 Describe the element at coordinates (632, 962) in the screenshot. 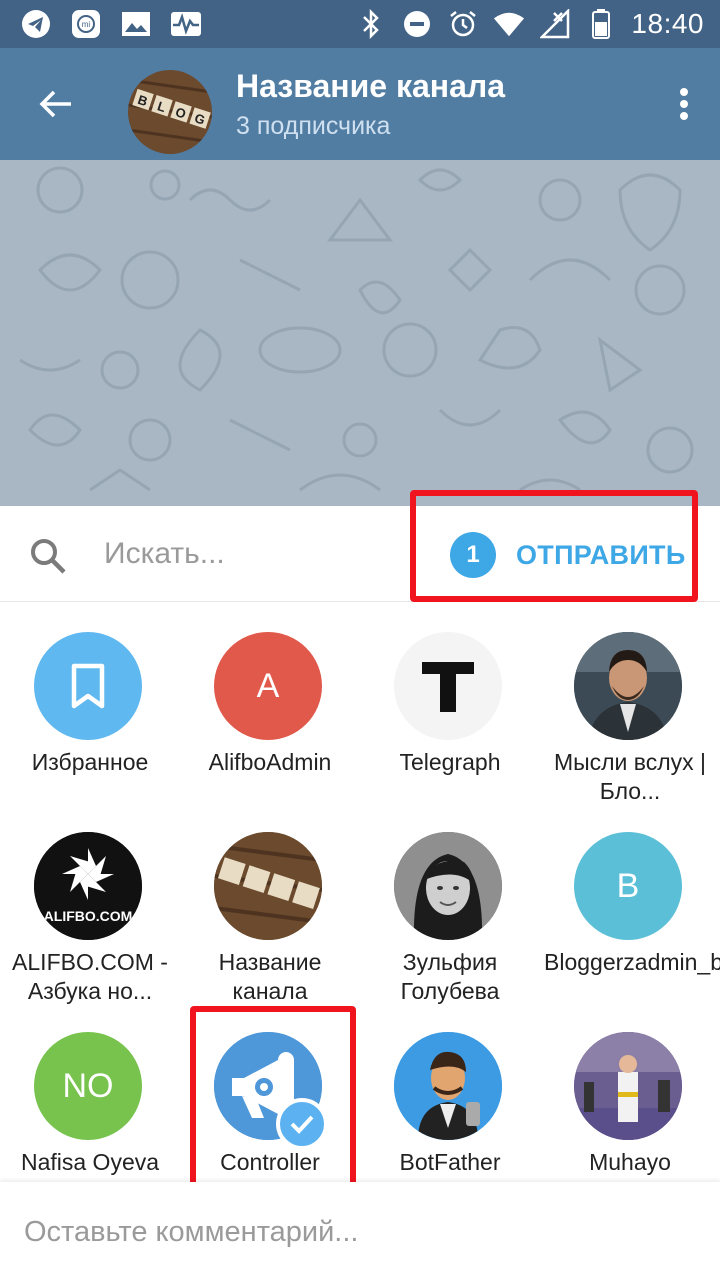

I see `contact-name: Bloggerzadmin_bot` at that location.